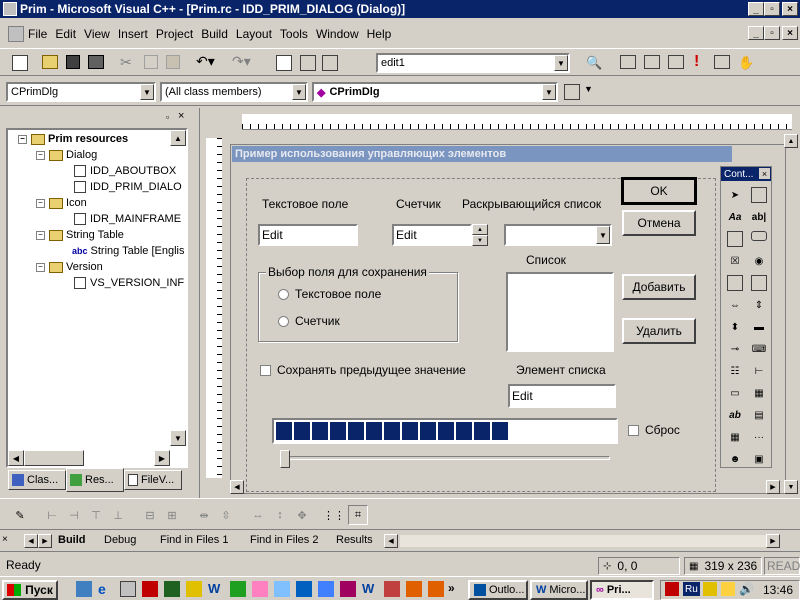  What do you see at coordinates (759, 261) in the screenshot?
I see `radio-tool-icon: ◉` at bounding box center [759, 261].